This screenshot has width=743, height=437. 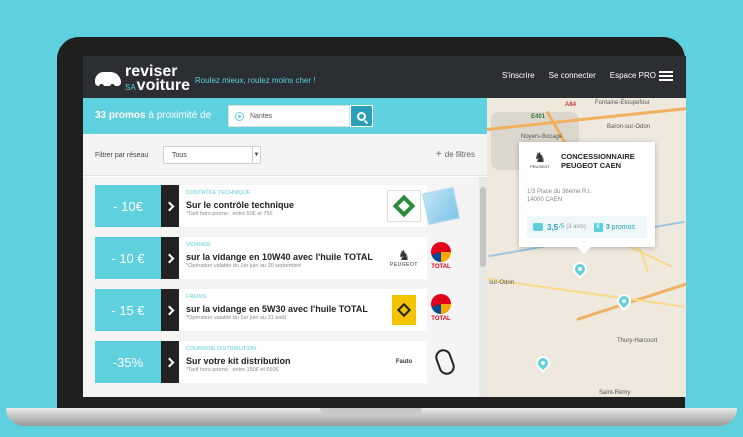 What do you see at coordinates (108, 80) in the screenshot?
I see `car-icon` at bounding box center [108, 80].